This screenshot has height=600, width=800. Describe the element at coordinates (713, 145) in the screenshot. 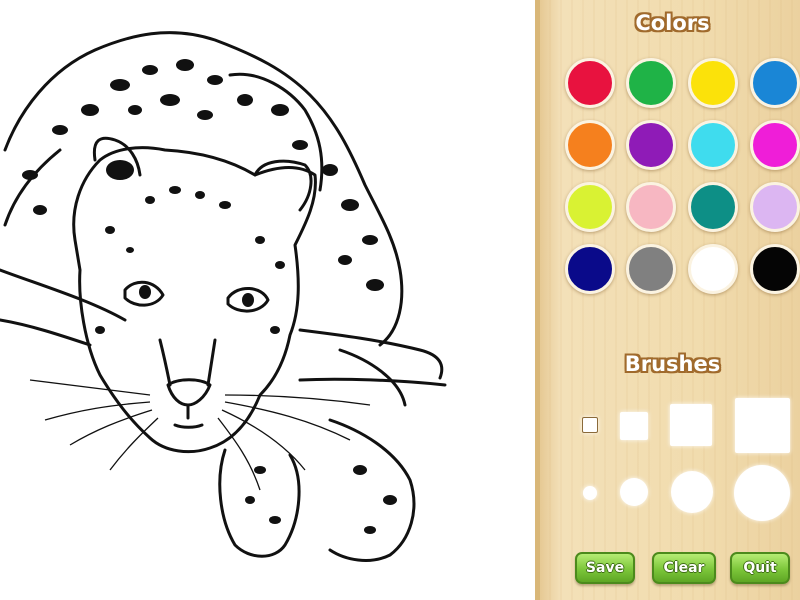

I see `color-swatch-cyan` at that location.